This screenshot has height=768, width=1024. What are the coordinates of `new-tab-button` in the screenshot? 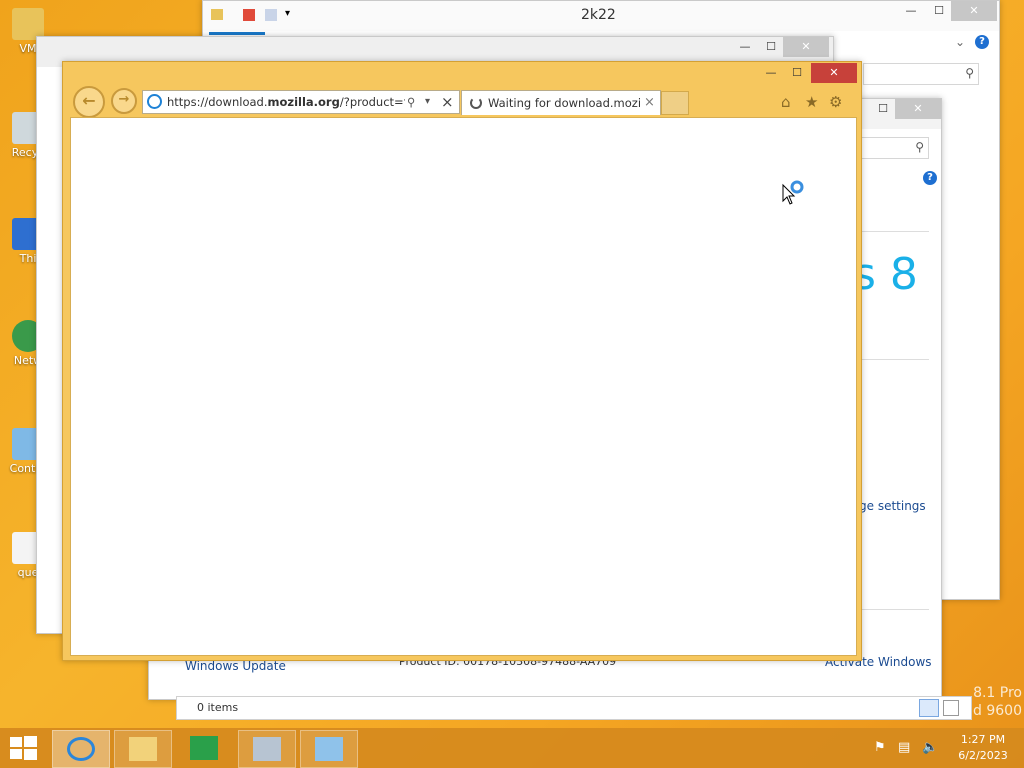 It's located at (675, 103).